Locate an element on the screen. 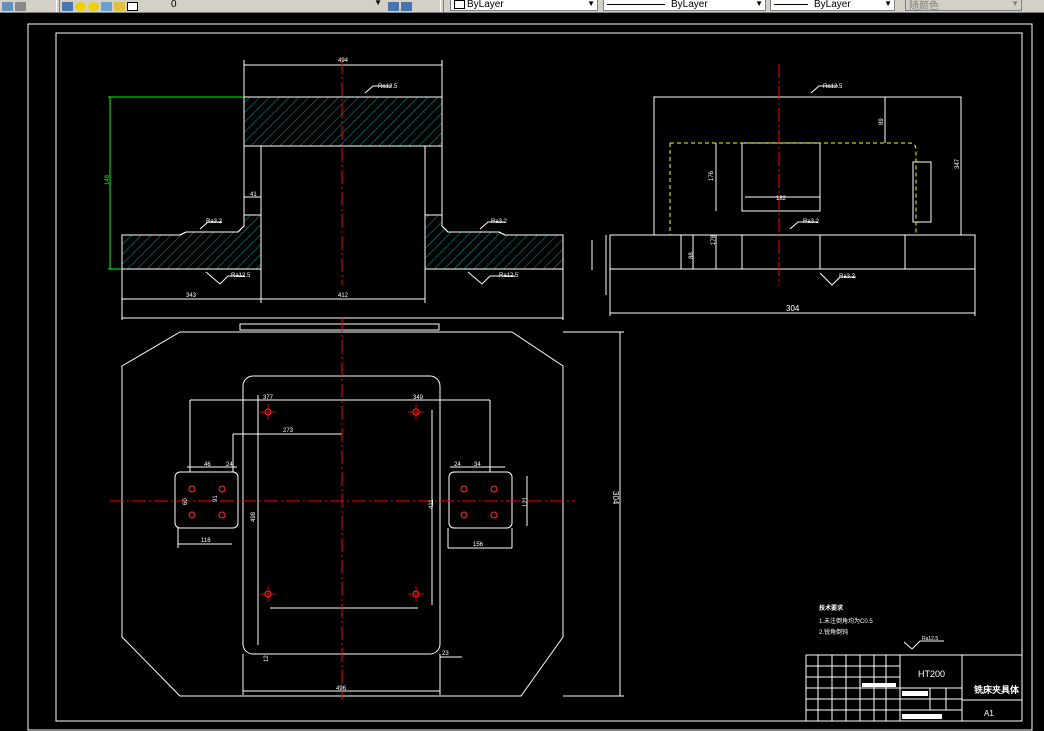 This screenshot has height=731, width=1044. technical-notes: 技术要求 1.未注倒角均为C0.5 2.锐角倒钝 is located at coordinates (846, 620).